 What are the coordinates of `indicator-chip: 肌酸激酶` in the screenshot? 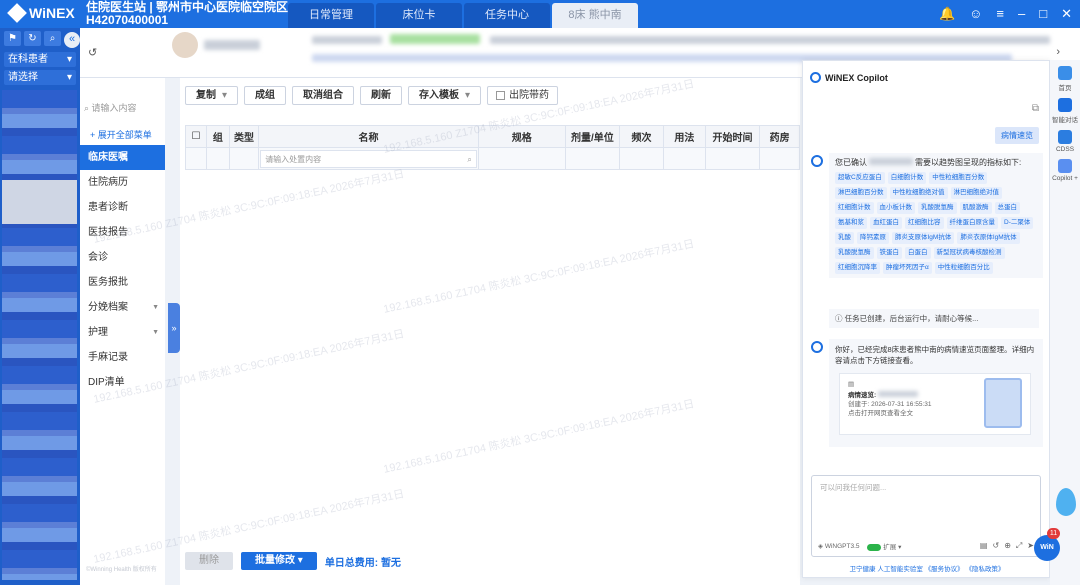 It's located at (975, 208).